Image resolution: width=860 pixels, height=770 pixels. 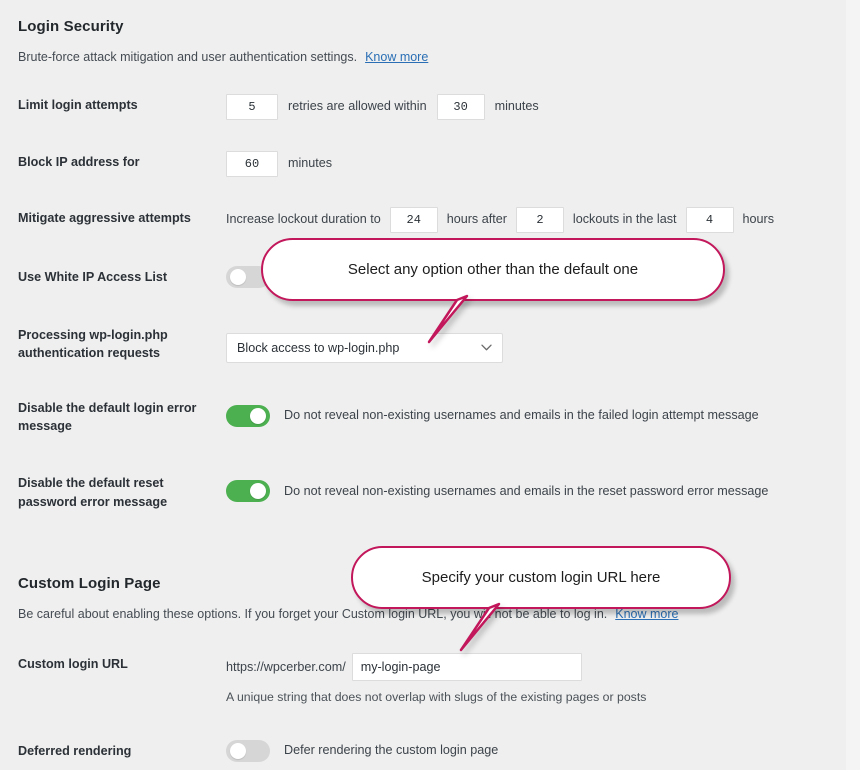 What do you see at coordinates (45, 426) in the screenshot?
I see `label-disable-login-error-line2: message` at bounding box center [45, 426].